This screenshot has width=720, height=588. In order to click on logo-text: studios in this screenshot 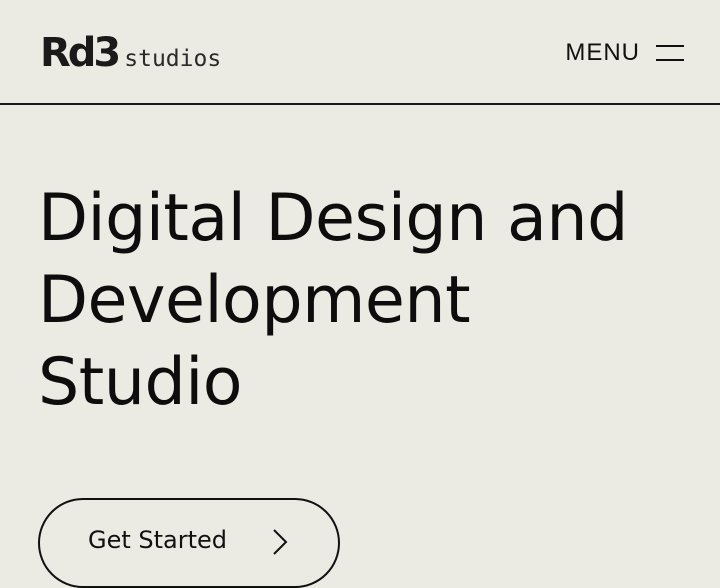, I will do `click(173, 59)`.